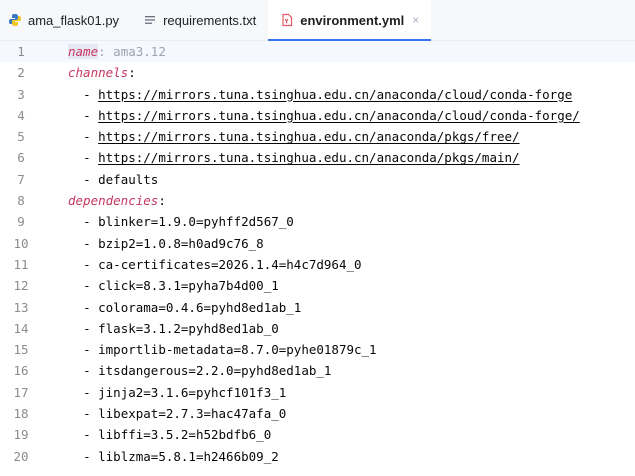 The width and height of the screenshot is (635, 476). What do you see at coordinates (317, 243) in the screenshot?
I see `code-line: 10 - bzip2=1.0.8=h0ad9c76_8` at bounding box center [317, 243].